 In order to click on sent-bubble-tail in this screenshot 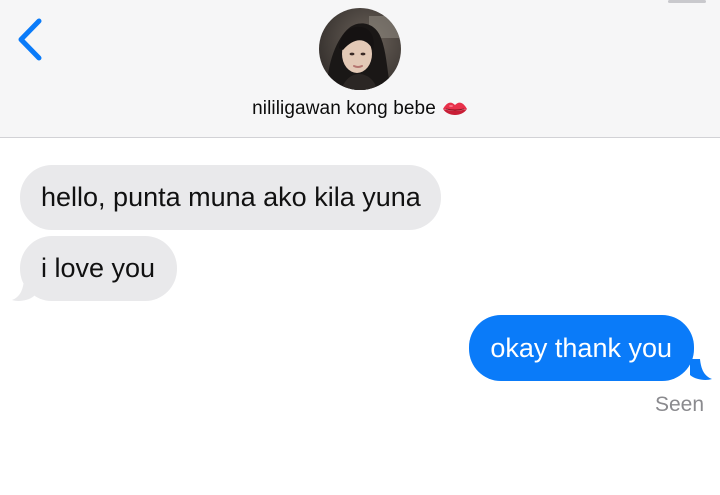, I will do `click(701, 370)`.